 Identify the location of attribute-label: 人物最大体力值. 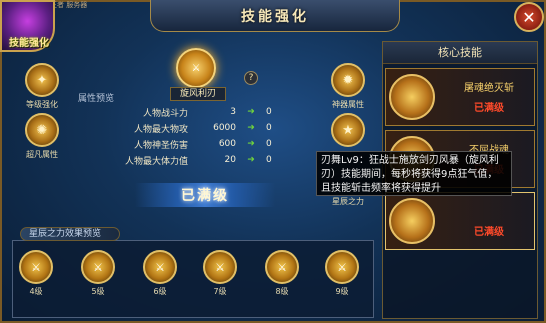
(156, 161).